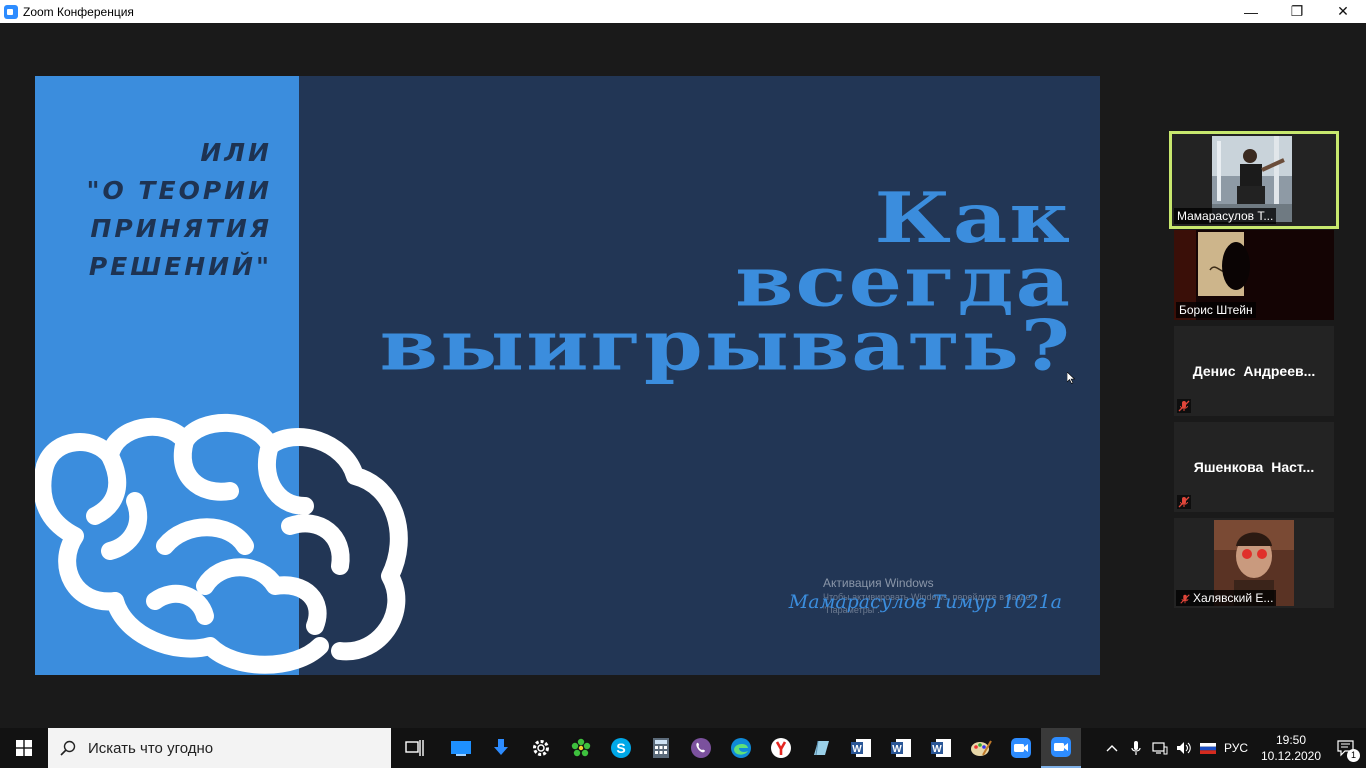  What do you see at coordinates (725, 345) in the screenshot?
I see `slide-title-line: выигрывать?` at bounding box center [725, 345].